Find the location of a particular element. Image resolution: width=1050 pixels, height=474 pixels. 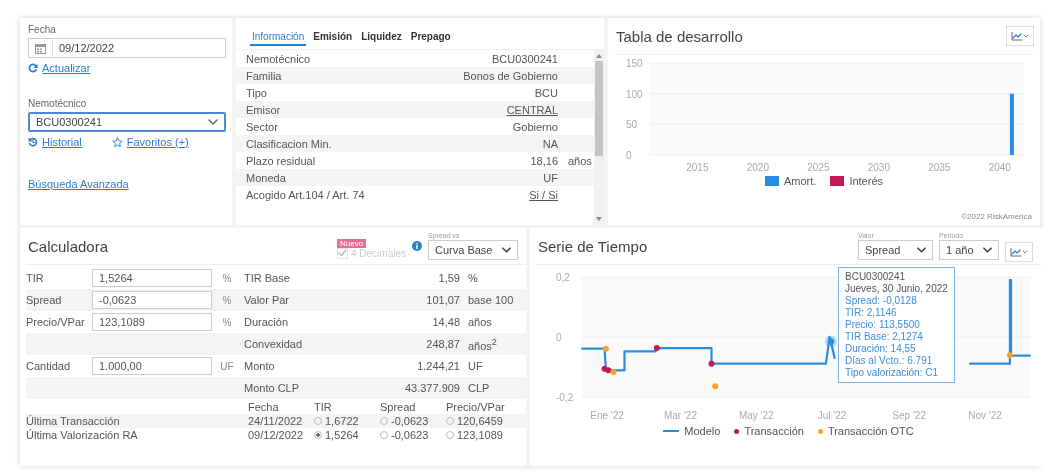

result-unit: UF is located at coordinates (475, 366).